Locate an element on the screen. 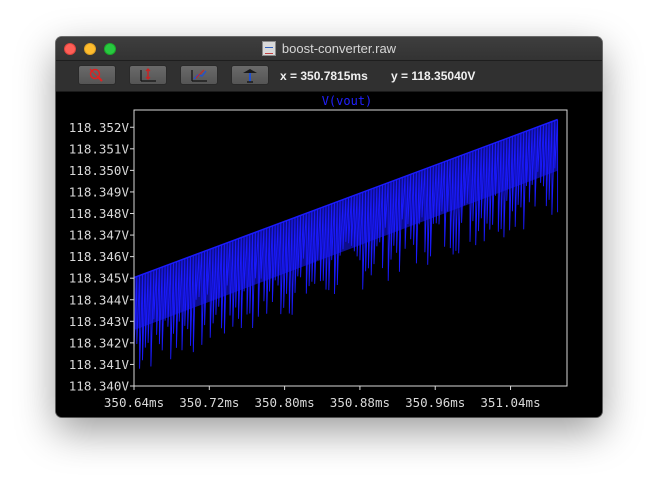  y-tick-label: 118.347V is located at coordinates (99, 235).